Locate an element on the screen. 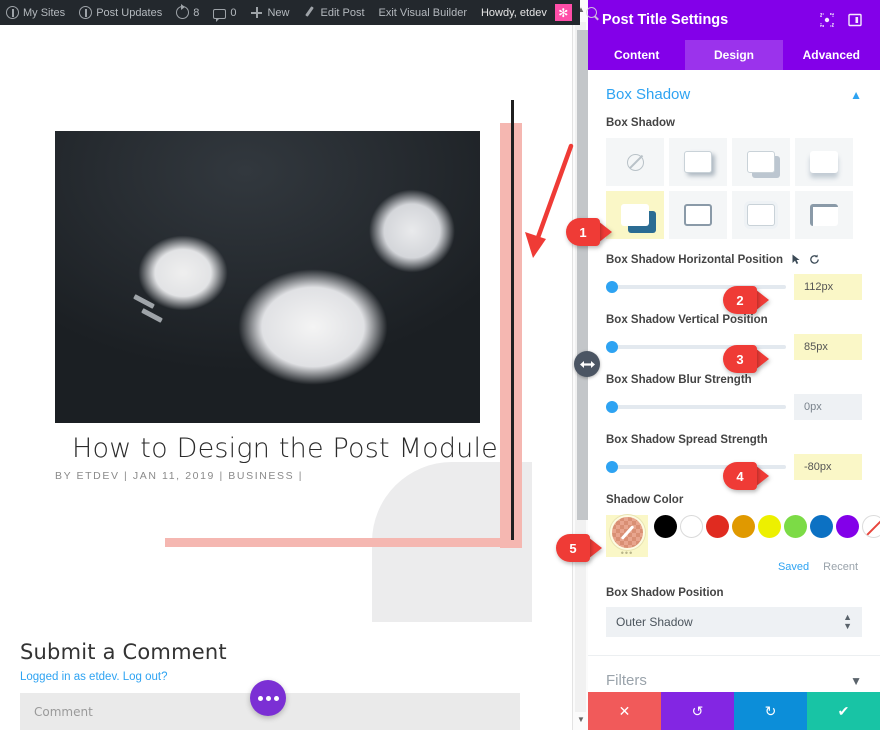  marker-number: 2 is located at coordinates (740, 300).